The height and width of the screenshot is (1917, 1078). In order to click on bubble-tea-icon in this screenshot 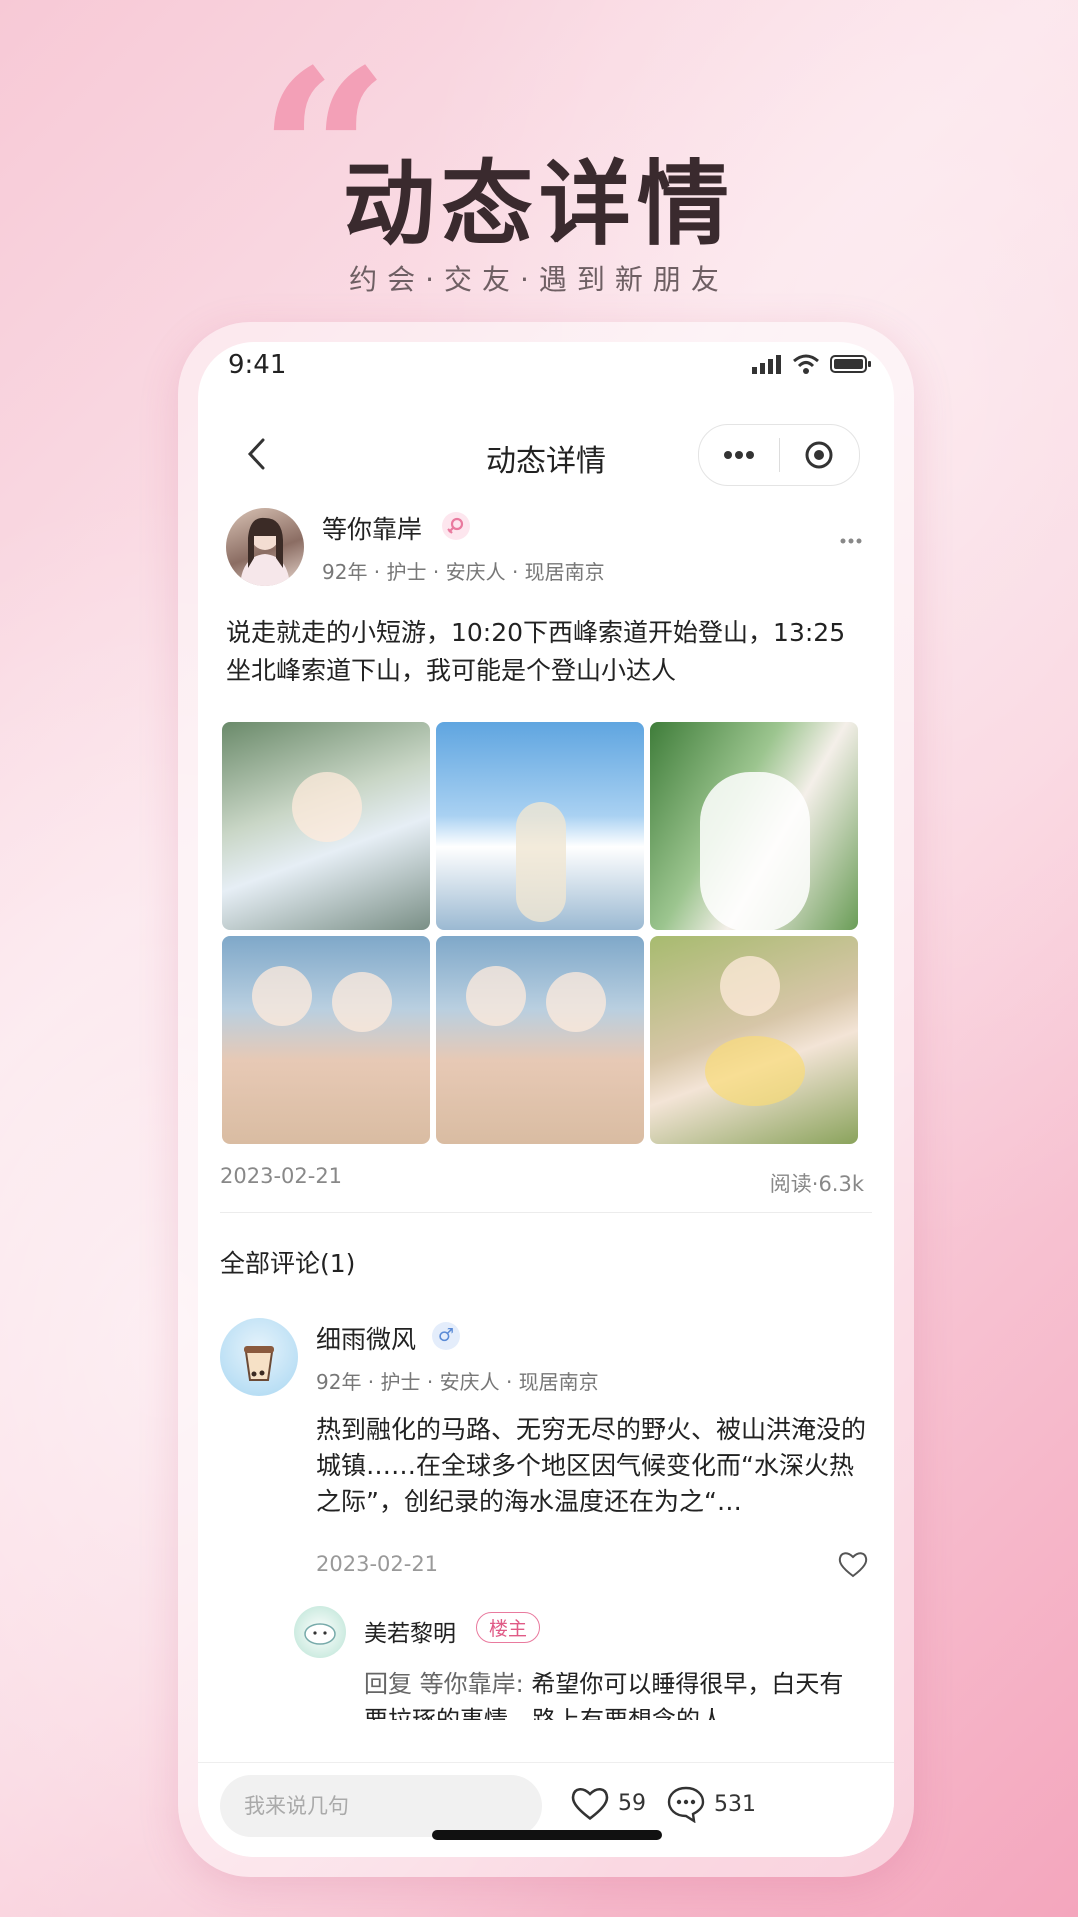, I will do `click(259, 1363)`.